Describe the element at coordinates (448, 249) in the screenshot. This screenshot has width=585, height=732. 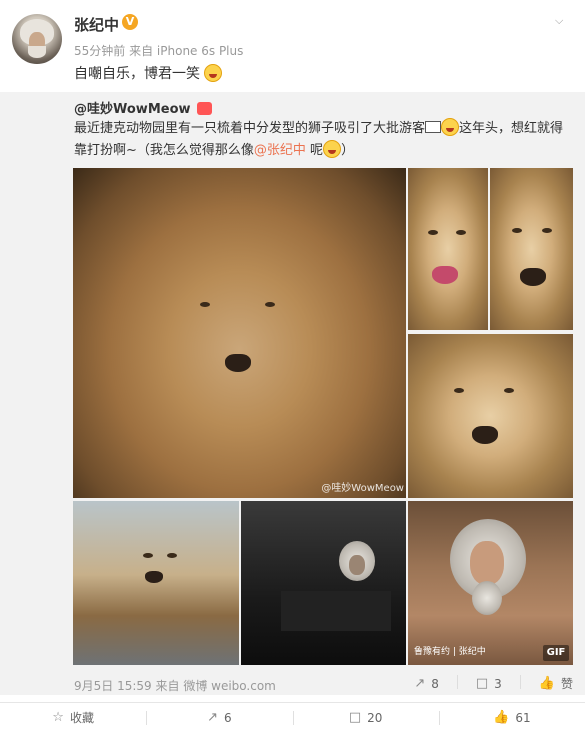
I see `photo-lion-tongue` at that location.